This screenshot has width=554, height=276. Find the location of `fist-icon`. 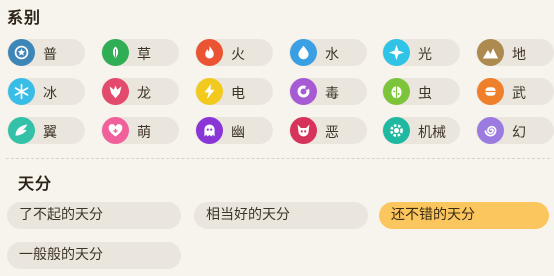

fist-icon is located at coordinates (490, 91).